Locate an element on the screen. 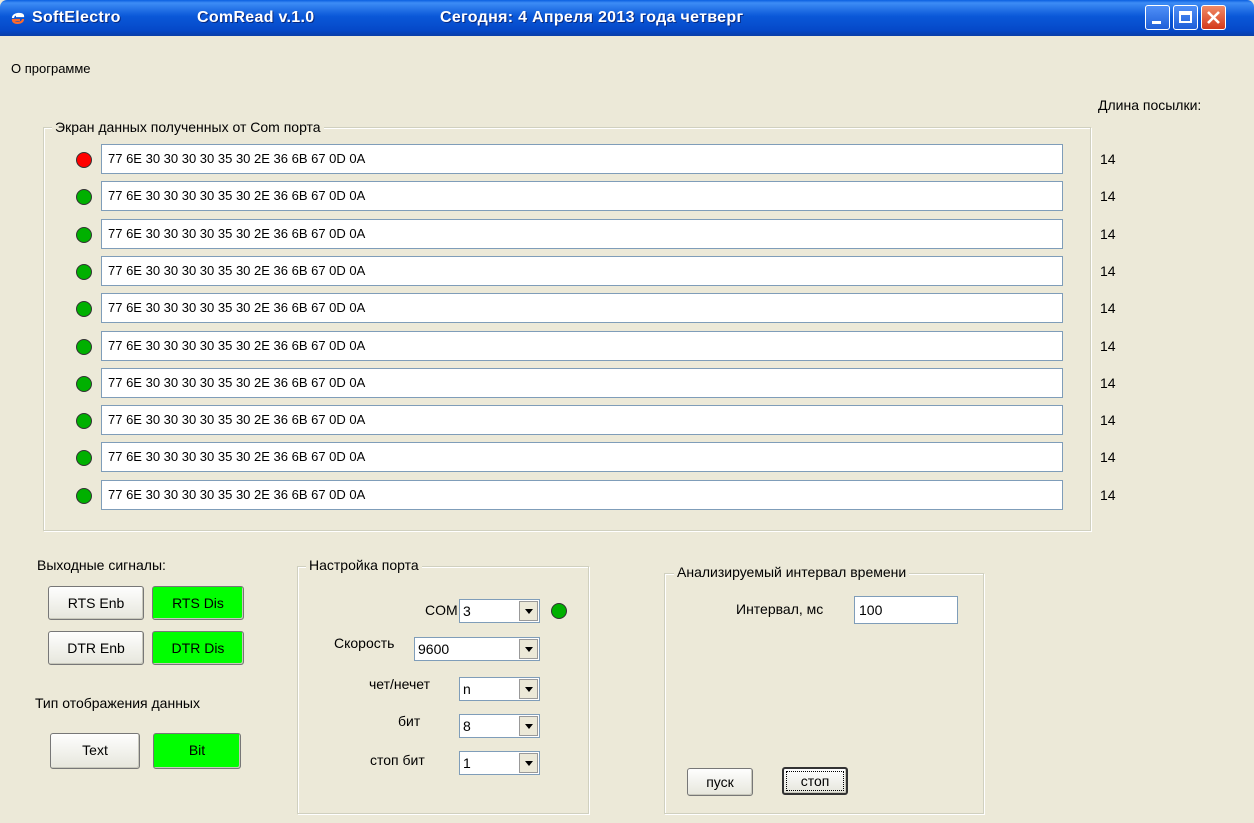  dtr-dis-button: DTR Dis is located at coordinates (198, 648).